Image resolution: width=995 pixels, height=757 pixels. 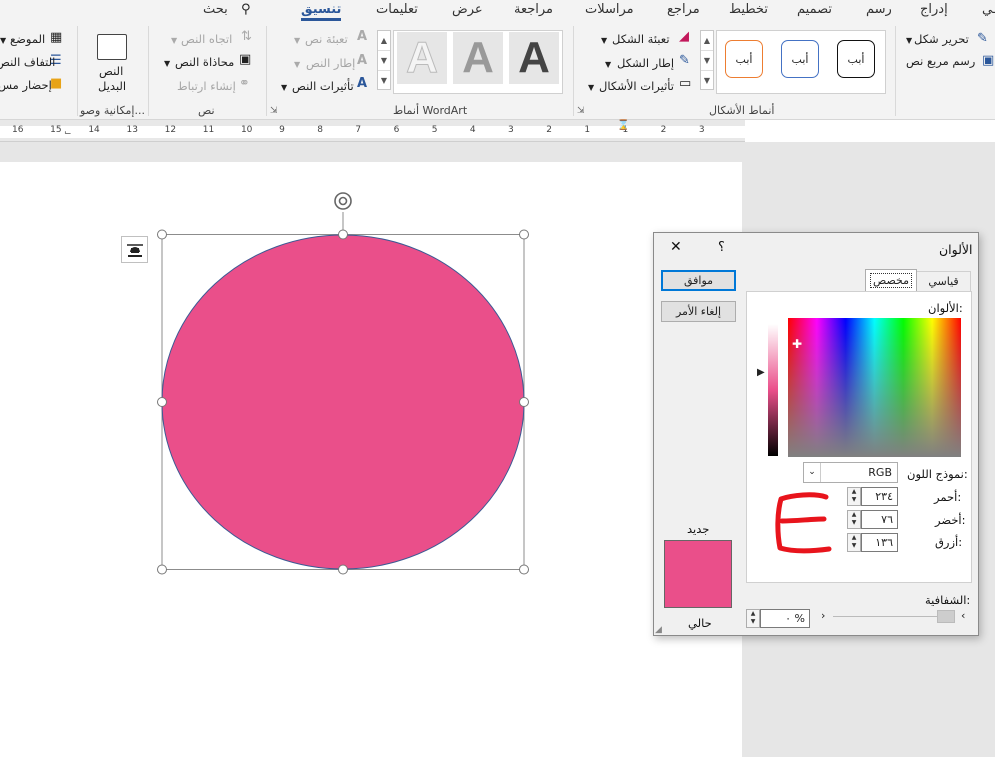 What do you see at coordinates (800, 59) in the screenshot?
I see `shape-style-blue: أبب` at bounding box center [800, 59].